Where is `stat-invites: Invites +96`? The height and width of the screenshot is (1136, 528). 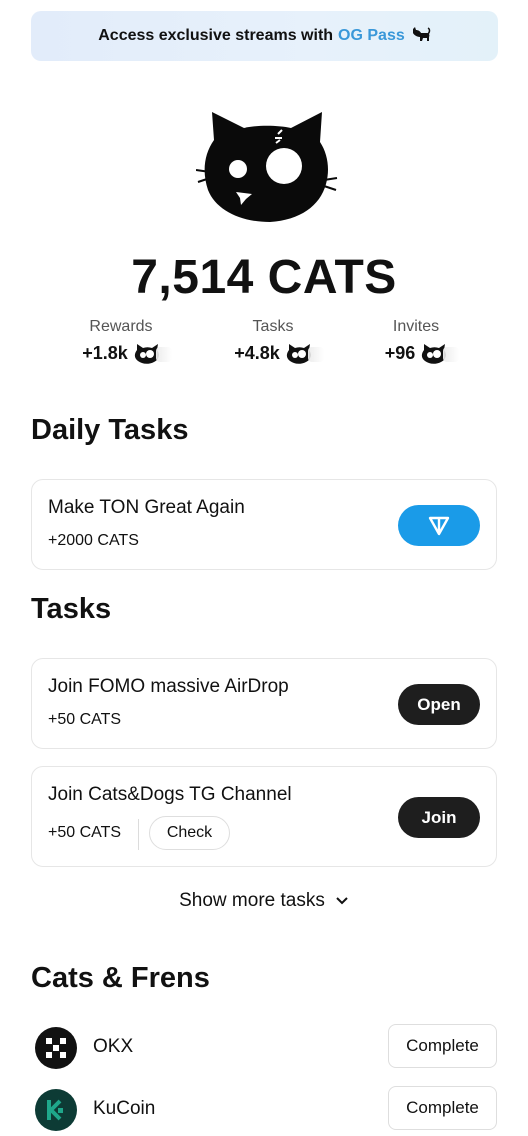 stat-invites: Invites +96 is located at coordinates (416, 341).